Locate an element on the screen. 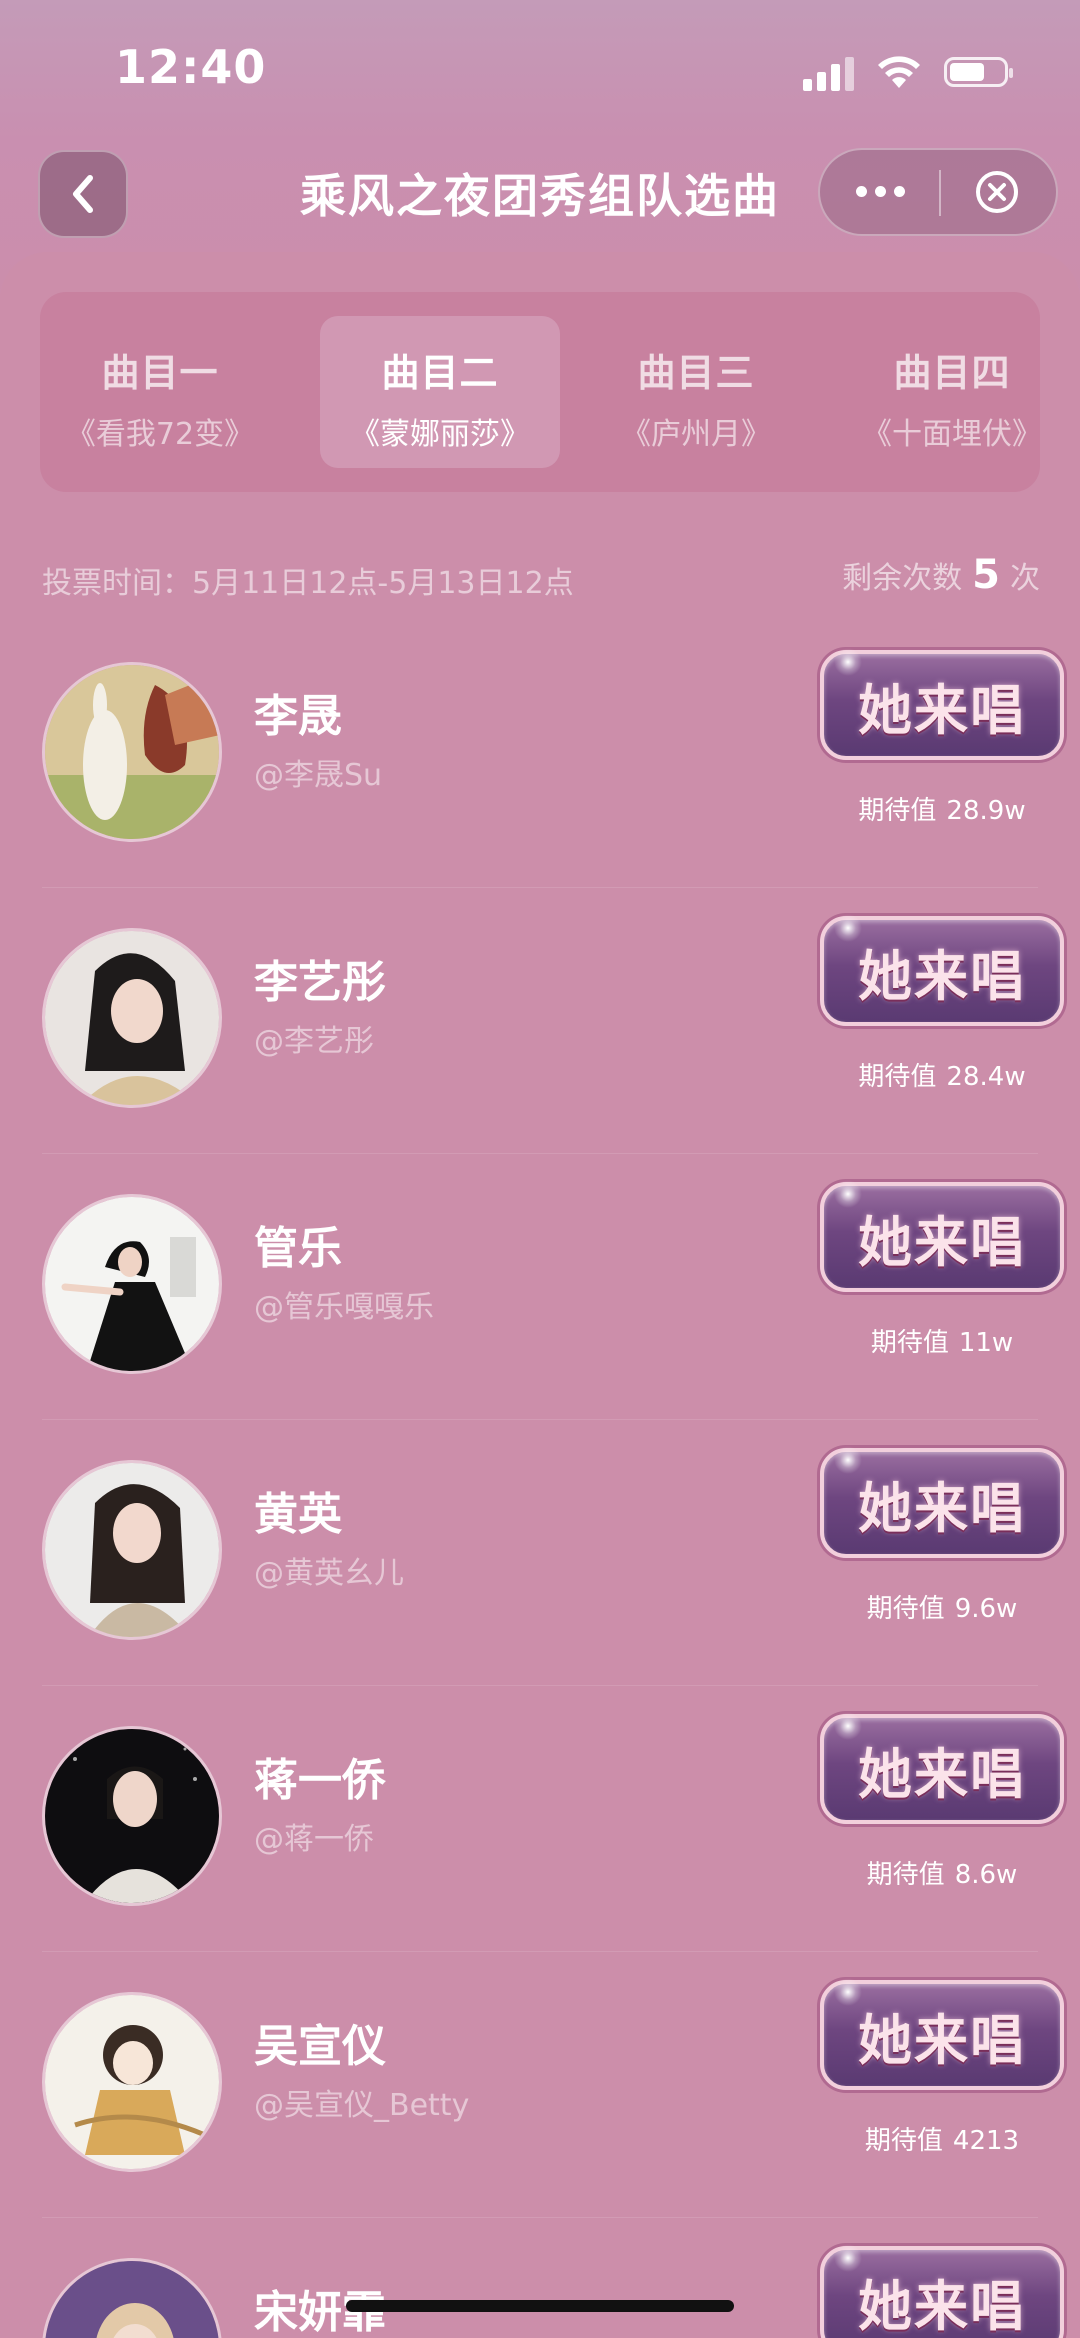 The height and width of the screenshot is (2338, 1080). status-icons is located at coordinates (908, 72).